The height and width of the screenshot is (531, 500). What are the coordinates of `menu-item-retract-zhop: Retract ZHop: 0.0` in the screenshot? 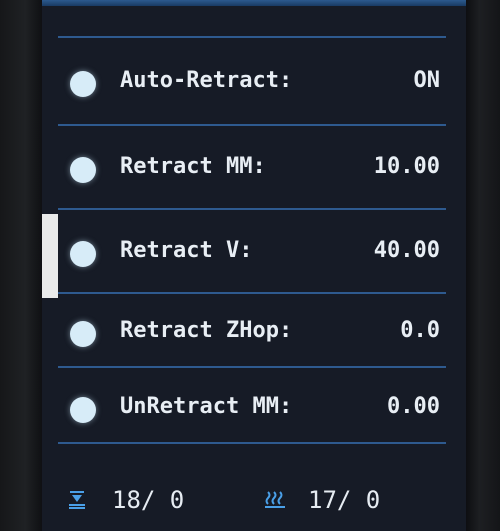 It's located at (254, 332).